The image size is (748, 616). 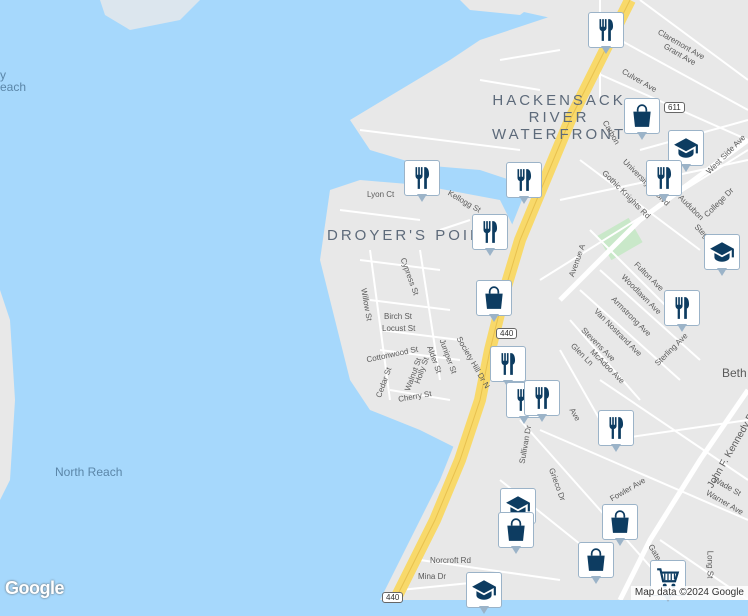 I want to click on water-label-north-reach: North Reach, so click(x=89, y=472).